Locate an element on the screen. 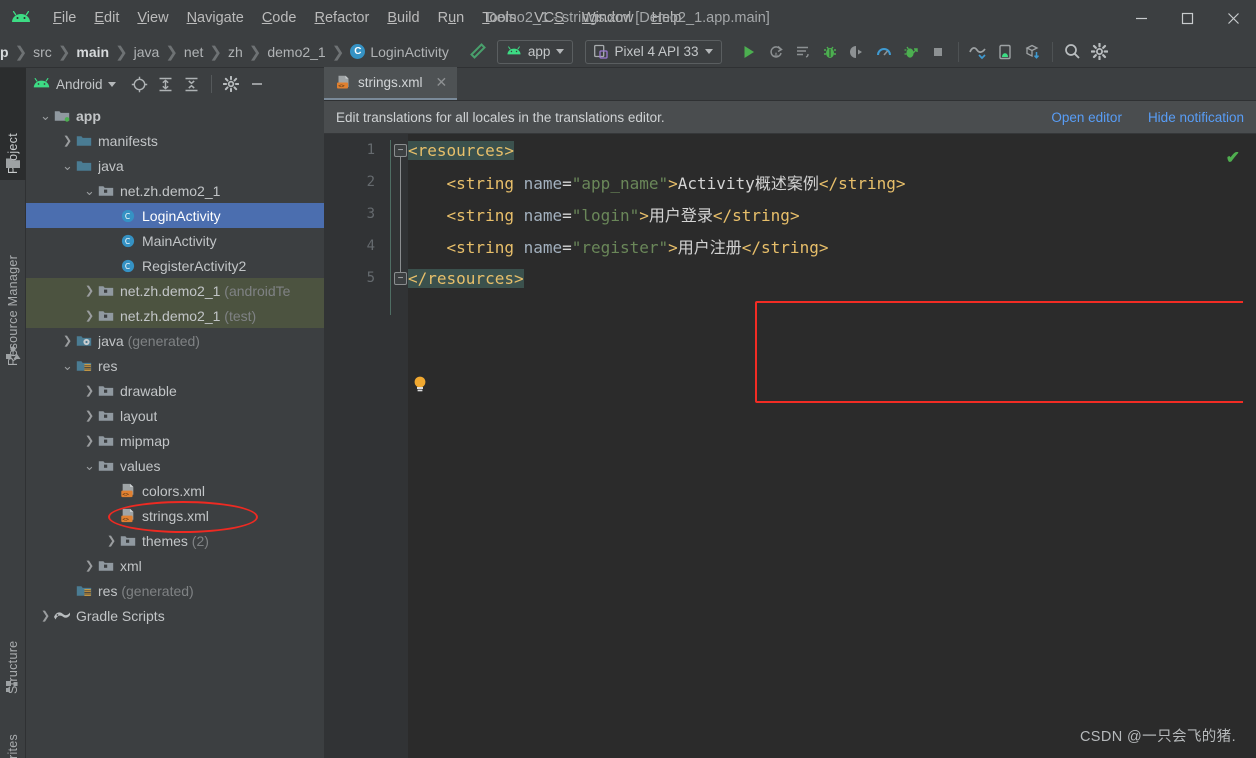  project-view-selector: Android is located at coordinates (74, 84).